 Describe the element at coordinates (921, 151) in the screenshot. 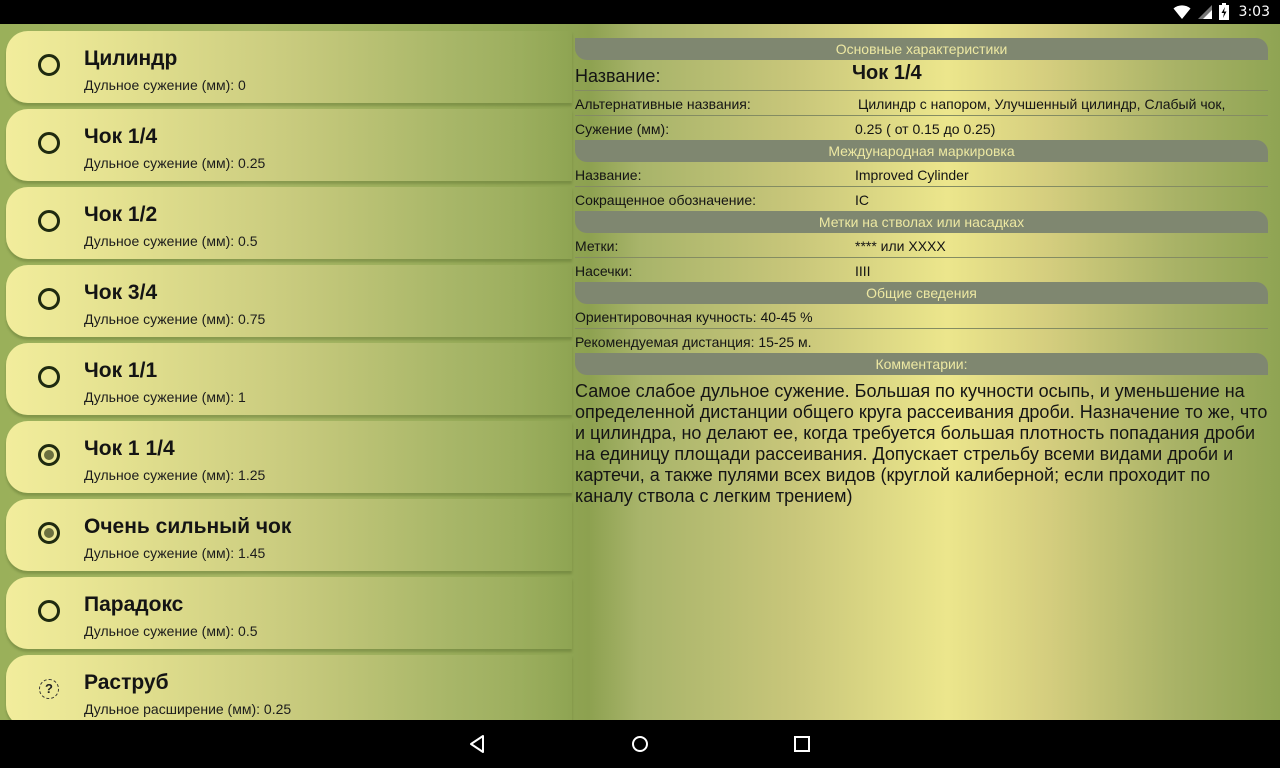

I see `section-header-international: Международная маркировка` at that location.